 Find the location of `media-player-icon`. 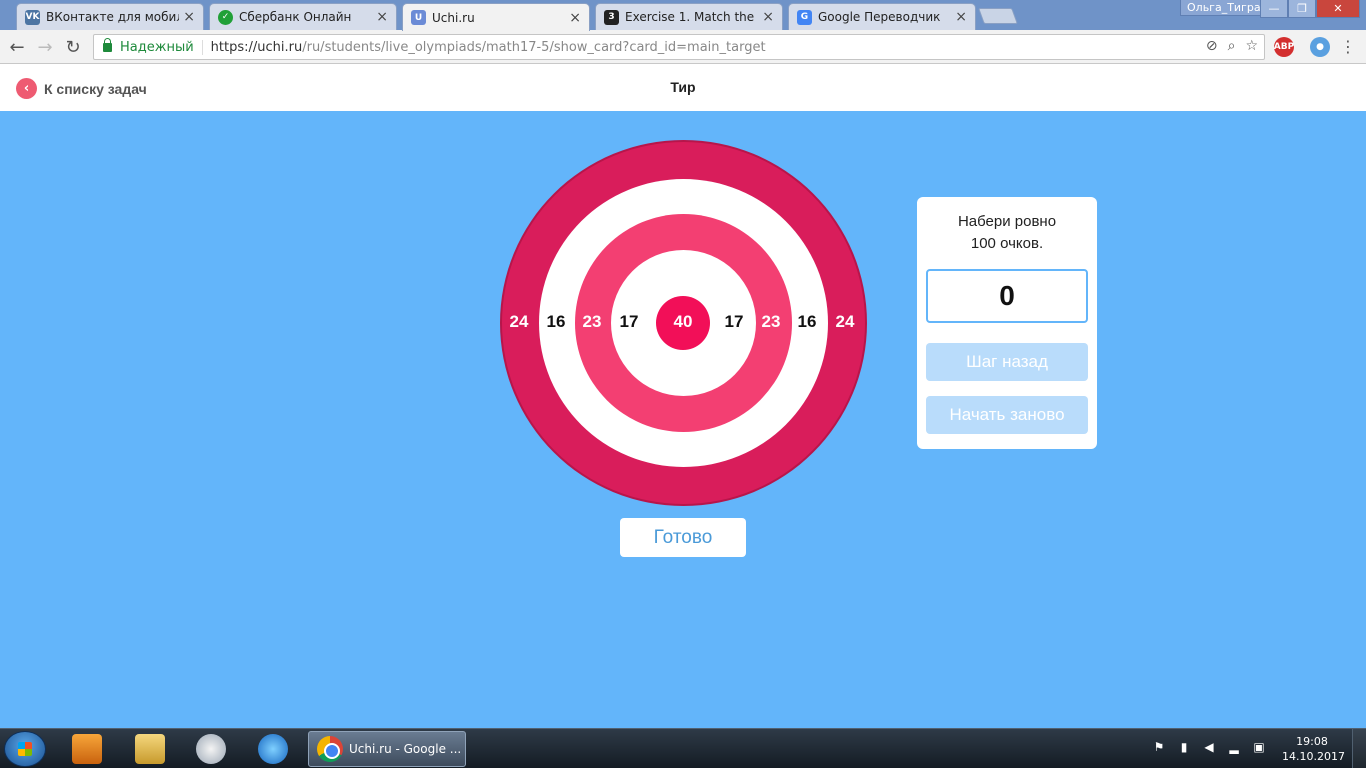

media-player-icon is located at coordinates (87, 749).